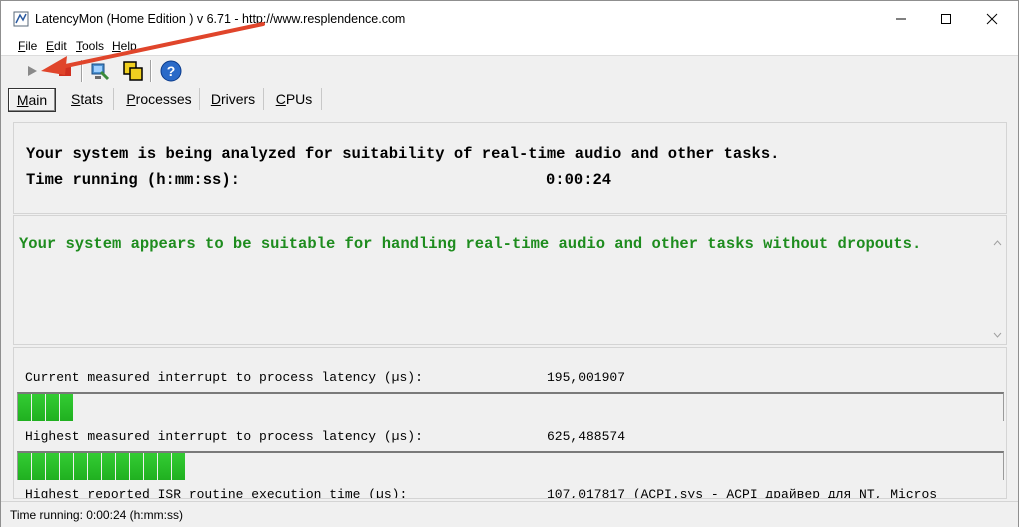 The height and width of the screenshot is (527, 1019). I want to click on tab-main-accel: M, so click(22, 100).